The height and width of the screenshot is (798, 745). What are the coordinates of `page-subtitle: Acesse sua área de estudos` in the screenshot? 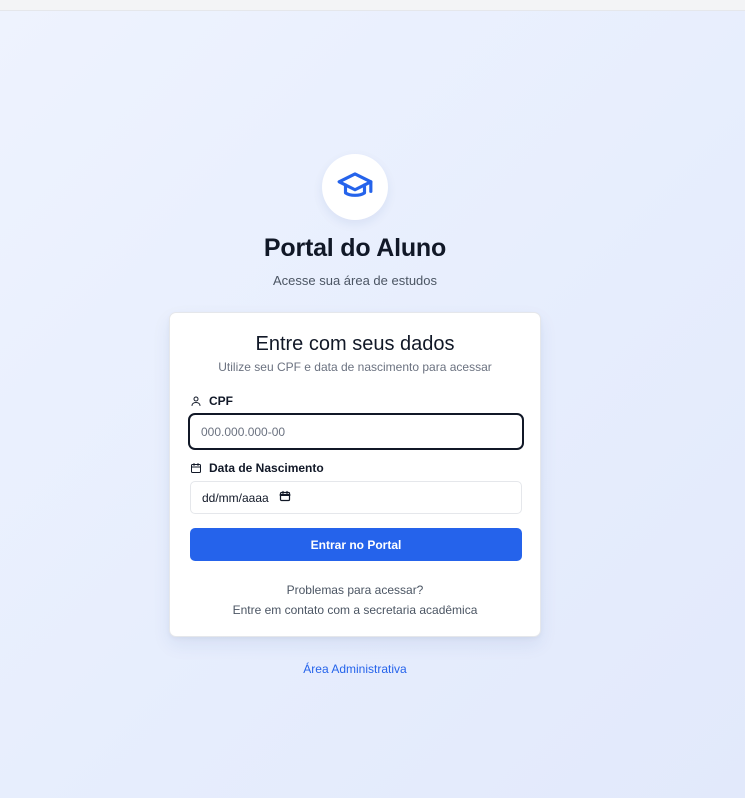 It's located at (355, 280).